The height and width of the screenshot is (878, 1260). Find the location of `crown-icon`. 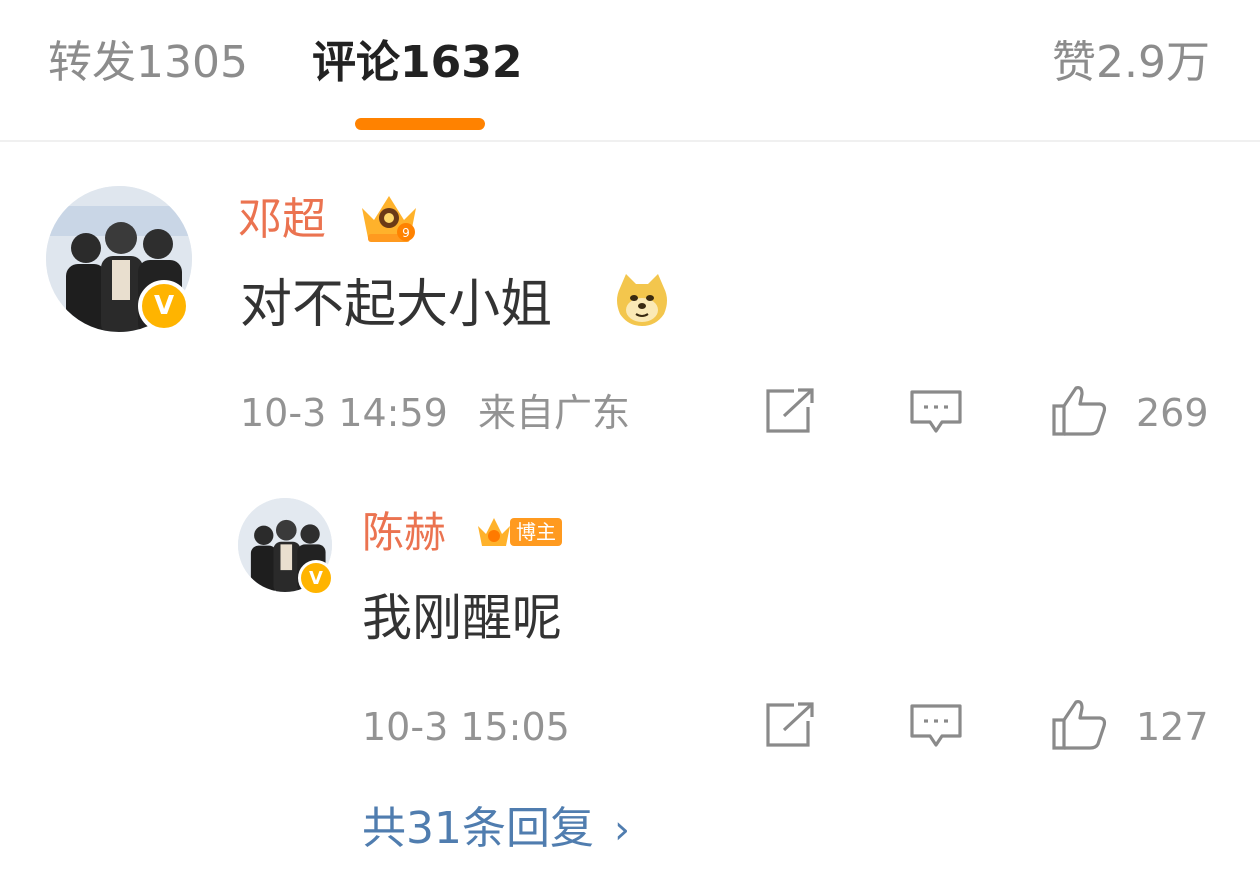

crown-icon is located at coordinates (494, 532).